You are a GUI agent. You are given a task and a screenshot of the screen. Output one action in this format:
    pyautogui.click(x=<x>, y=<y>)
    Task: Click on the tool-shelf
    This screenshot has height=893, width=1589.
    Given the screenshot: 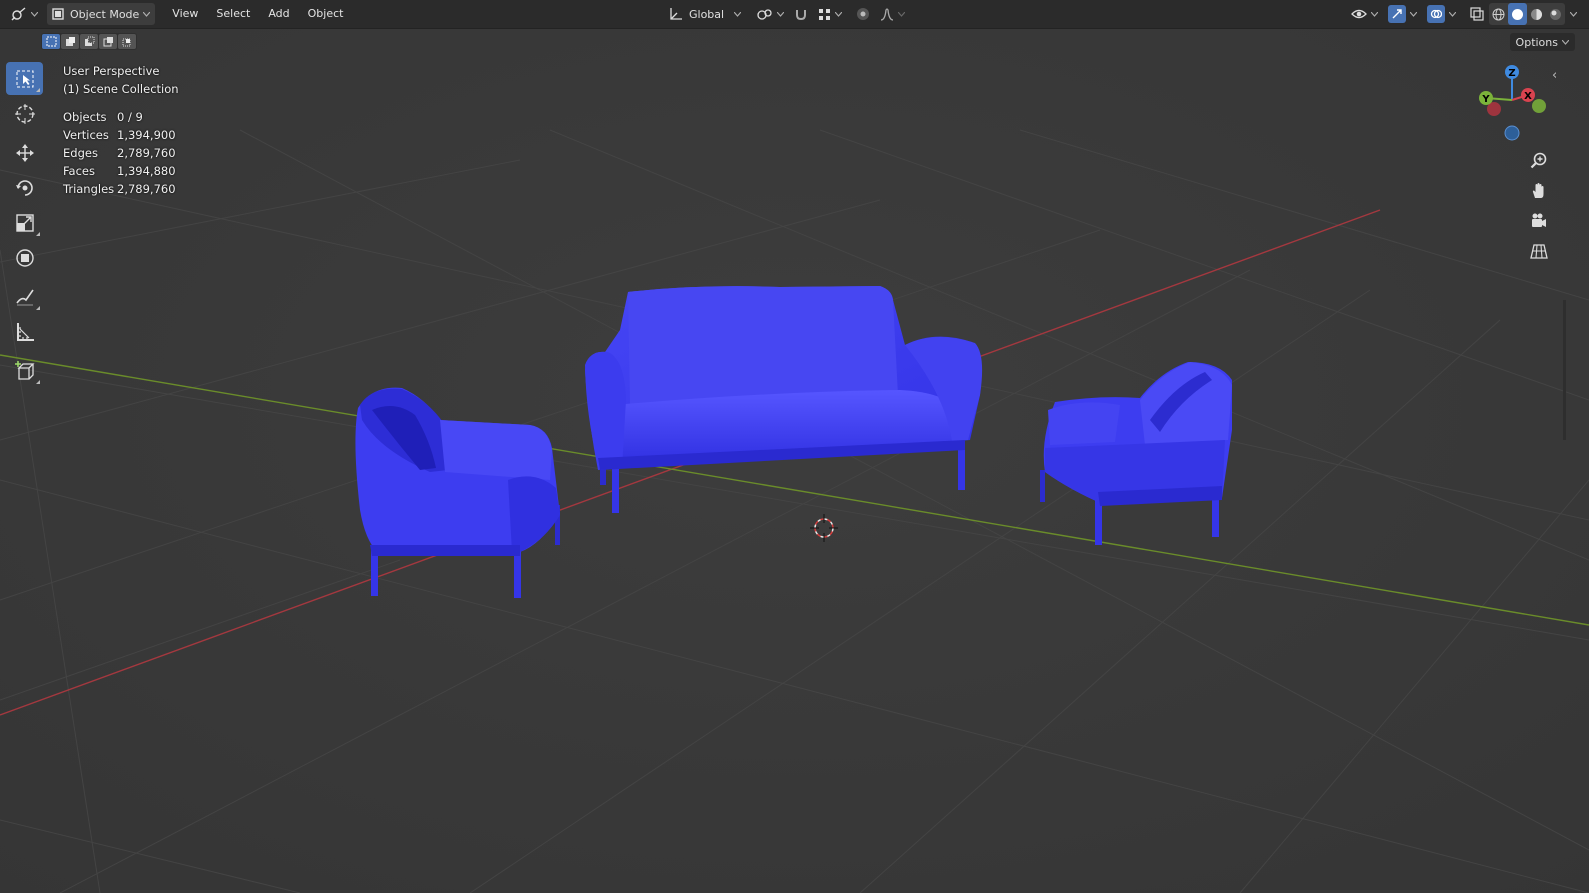 What is the action you would take?
    pyautogui.click(x=25, y=225)
    